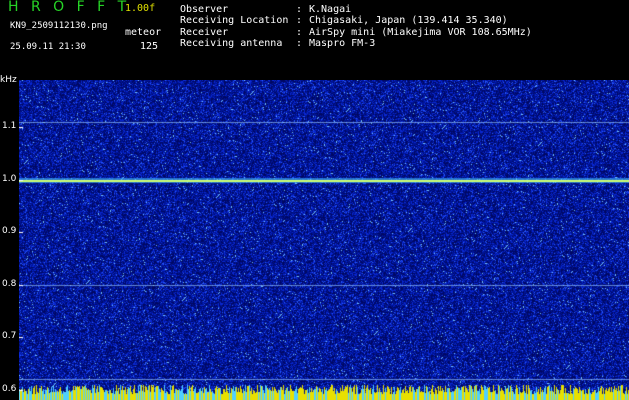 Image resolution: width=629 pixels, height=400 pixels. Describe the element at coordinates (9, 336) in the screenshot. I see `y-tick-label: 0.7` at that location.